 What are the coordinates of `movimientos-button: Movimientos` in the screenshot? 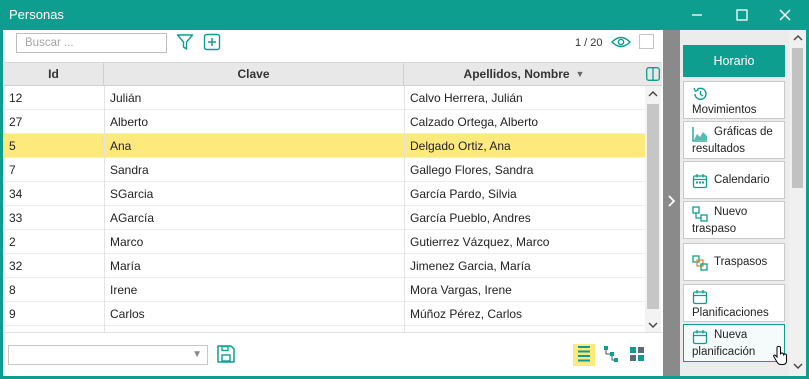 It's located at (734, 100).